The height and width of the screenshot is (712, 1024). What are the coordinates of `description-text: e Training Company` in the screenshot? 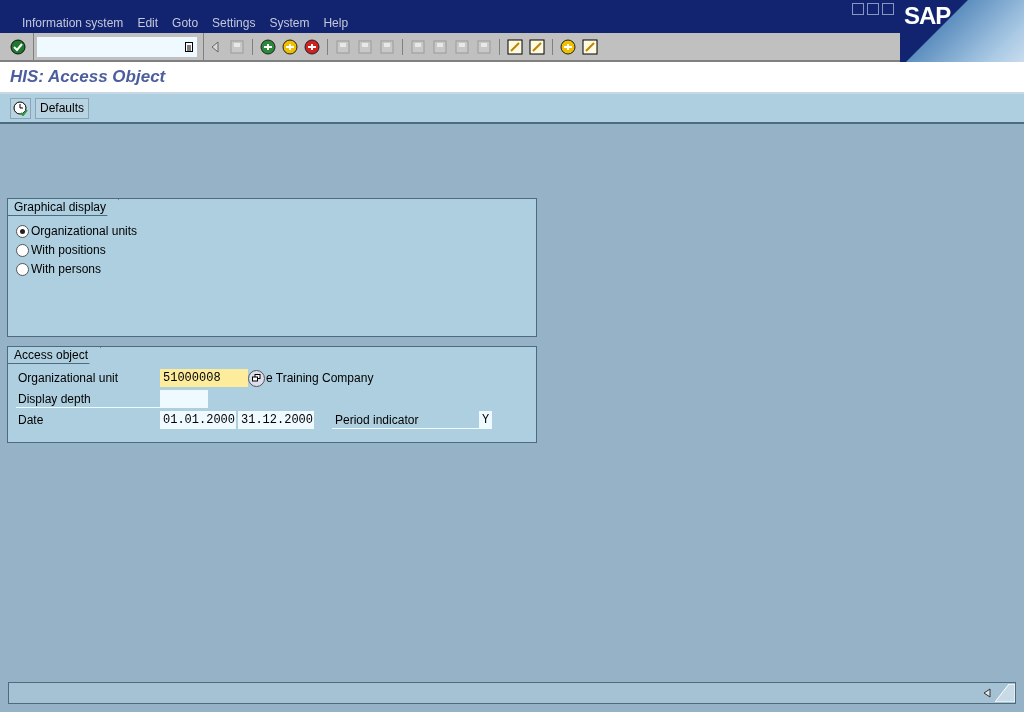 It's located at (320, 378).